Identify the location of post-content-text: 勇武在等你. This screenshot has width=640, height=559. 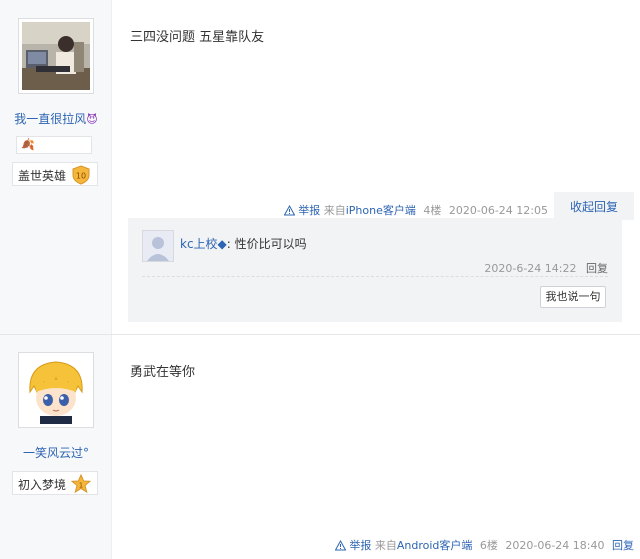
(163, 372).